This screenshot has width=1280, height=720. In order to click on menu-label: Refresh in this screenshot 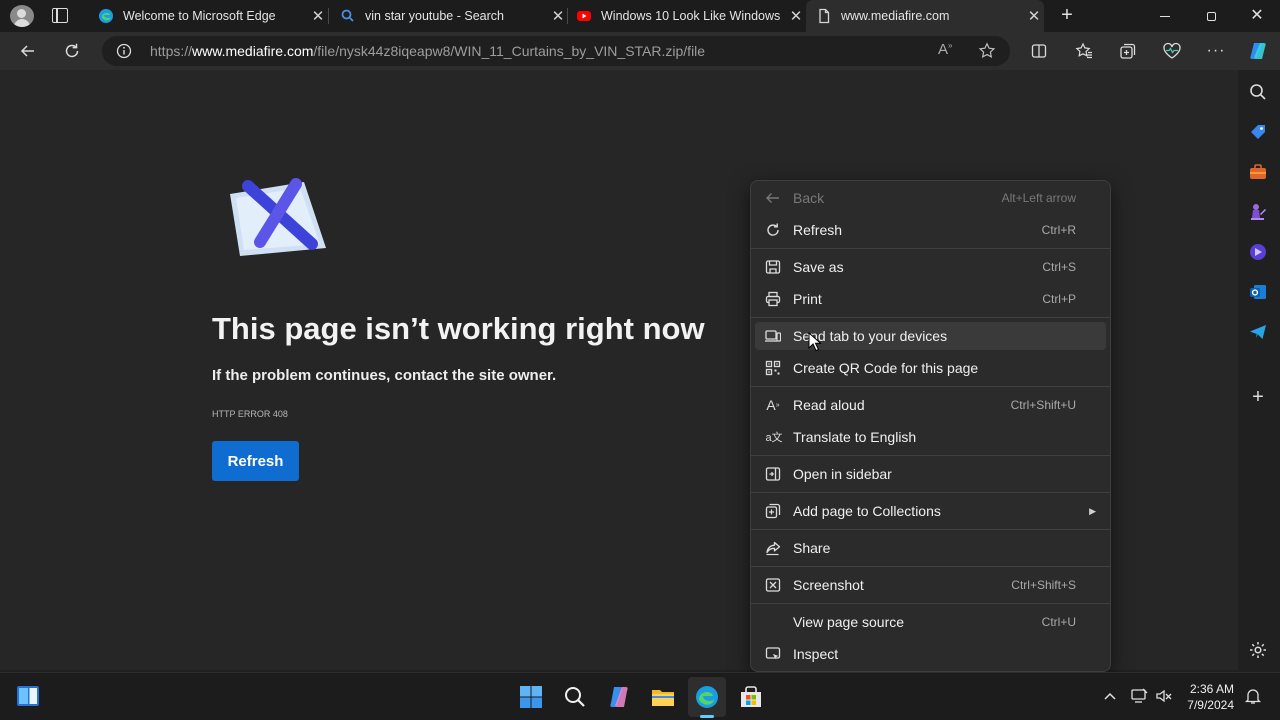, I will do `click(818, 230)`.